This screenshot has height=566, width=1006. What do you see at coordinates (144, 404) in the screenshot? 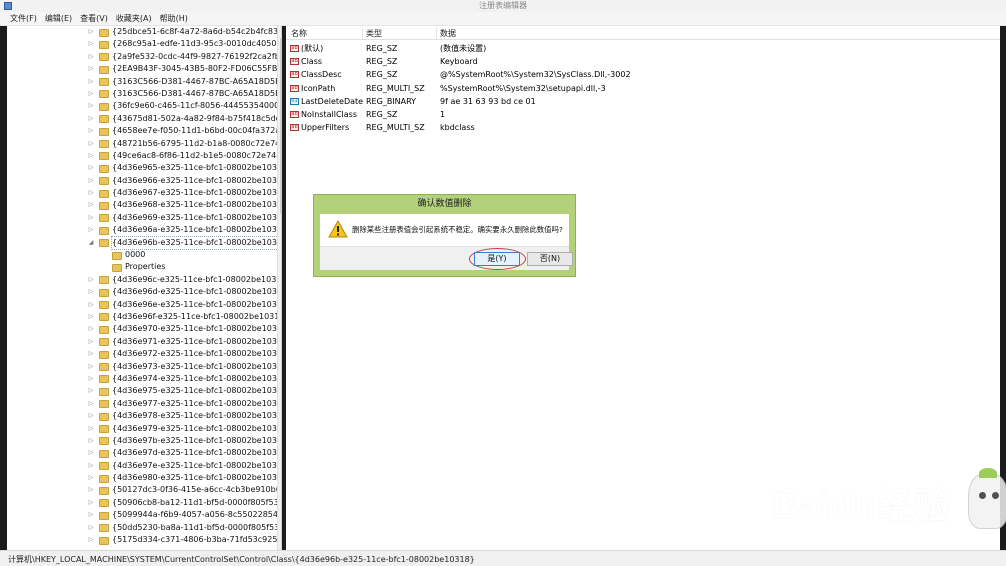
I see `tree-item: ▷ {4d36e977-e325-11ce-bfc1-08002be10318}` at bounding box center [144, 404].